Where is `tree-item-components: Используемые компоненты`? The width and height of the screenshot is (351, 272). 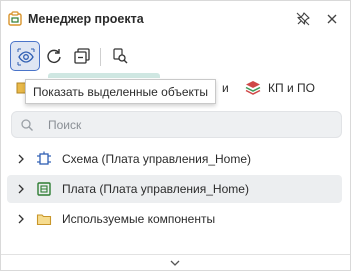 tree-item-components: Используемые компоненты is located at coordinates (174, 219).